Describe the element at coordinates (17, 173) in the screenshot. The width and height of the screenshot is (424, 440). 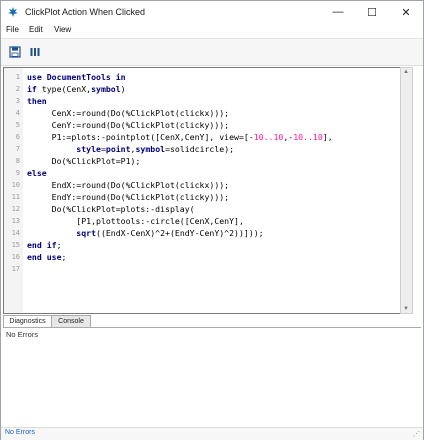
I see `line-number: 9` at that location.